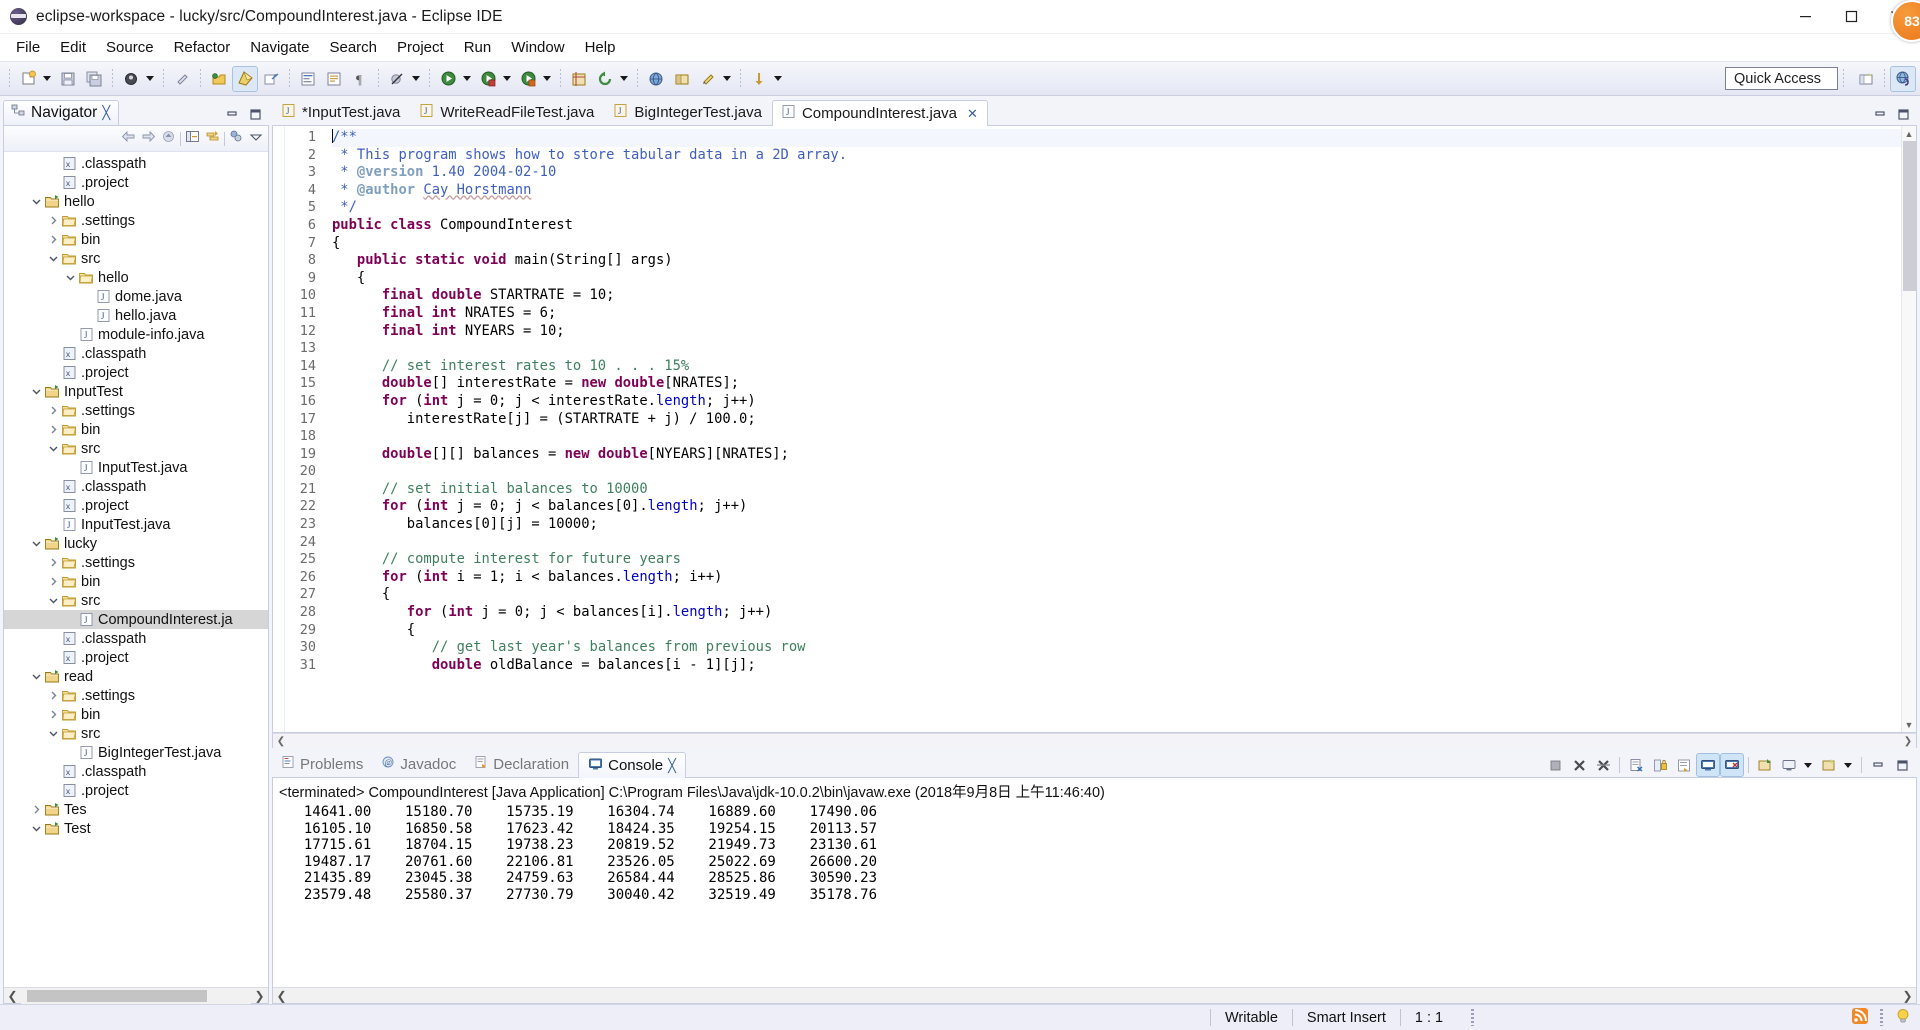 Image resolution: width=1920 pixels, height=1030 pixels. Describe the element at coordinates (727, 79) in the screenshot. I see `pin-editor-dropdown` at that location.